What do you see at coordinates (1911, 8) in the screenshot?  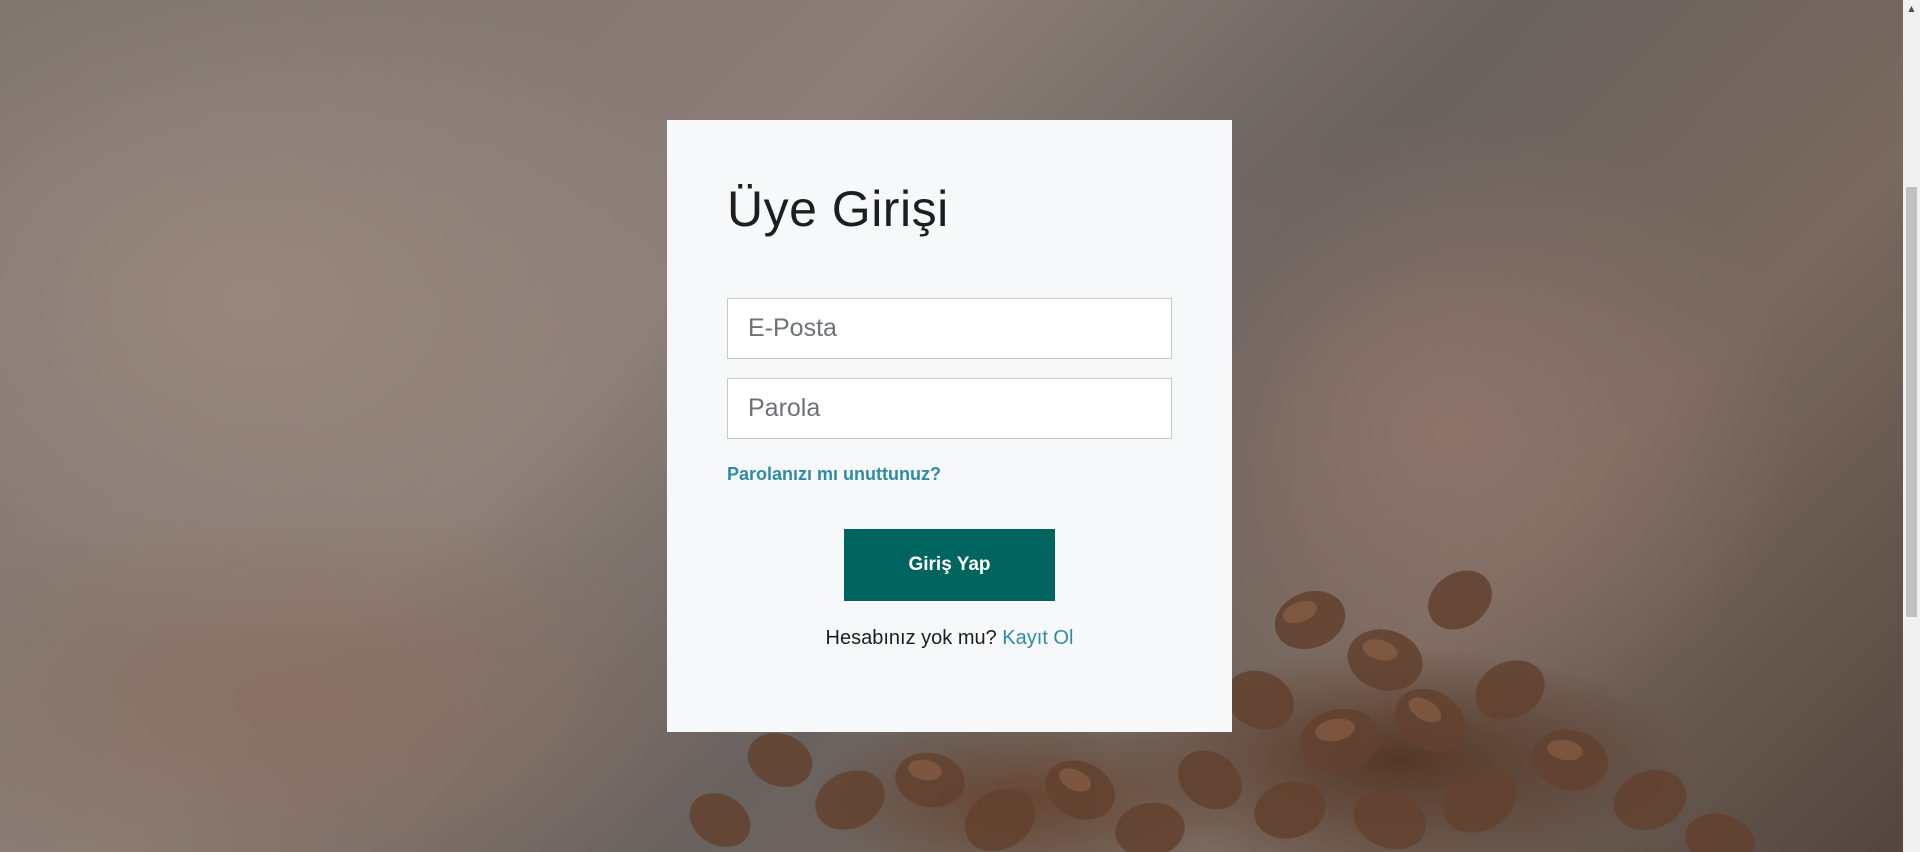 I see `scroll-up-arrow-icon: ▲` at bounding box center [1911, 8].